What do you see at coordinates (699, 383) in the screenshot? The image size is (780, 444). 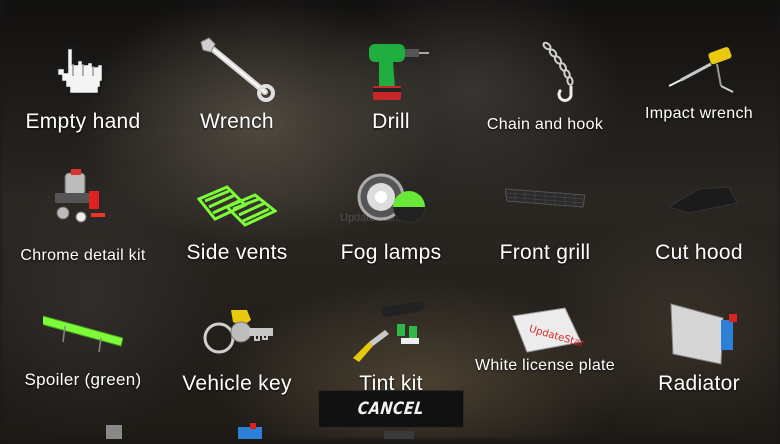 I see `item-label: Radiator` at bounding box center [699, 383].